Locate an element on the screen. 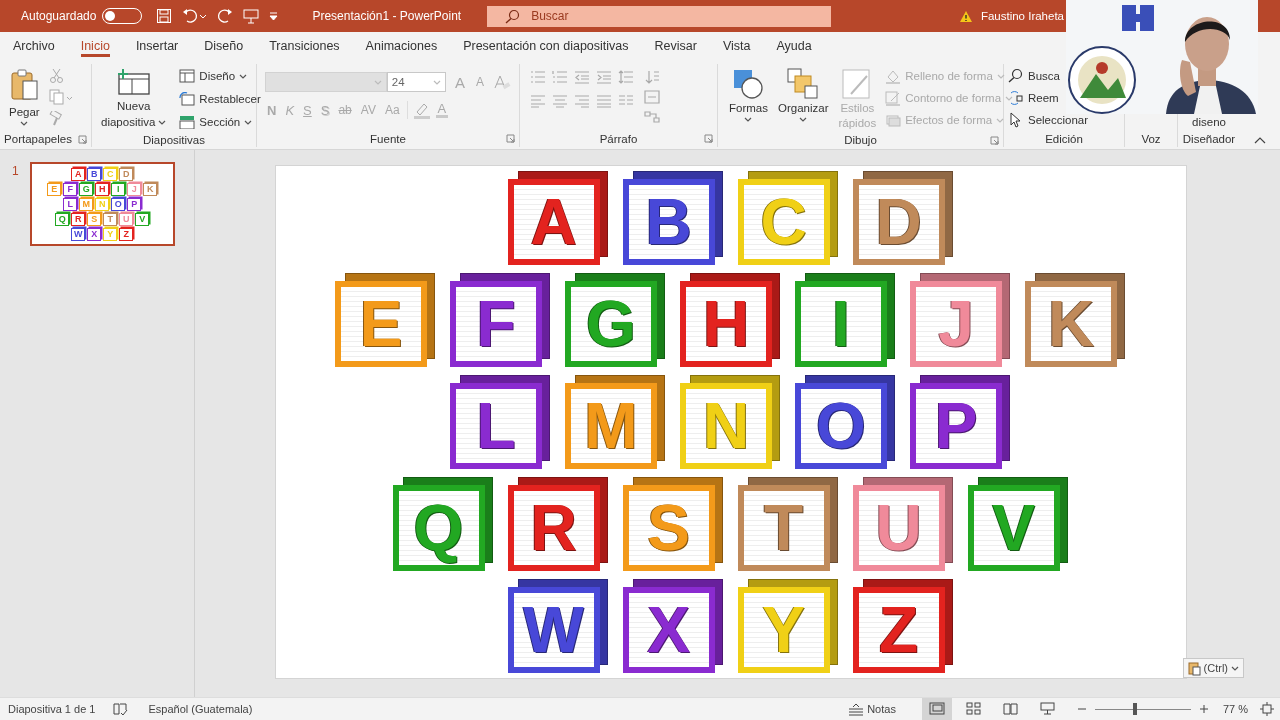  group-label: Edición is located at coordinates (1064, 139).